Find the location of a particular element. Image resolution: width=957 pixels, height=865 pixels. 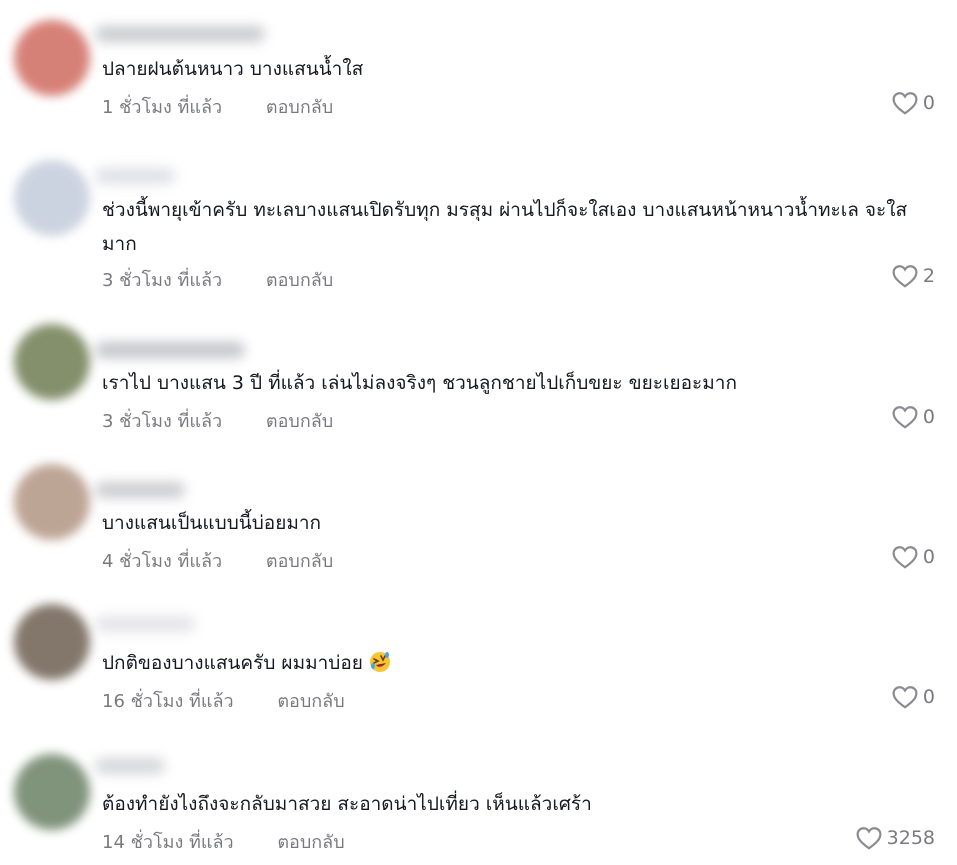

like-count: 3258 is located at coordinates (910, 838).